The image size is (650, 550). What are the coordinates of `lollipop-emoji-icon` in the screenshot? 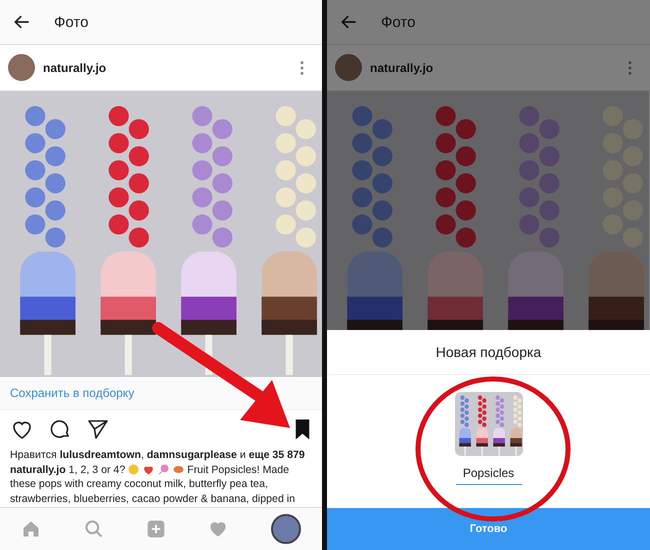 It's located at (164, 470).